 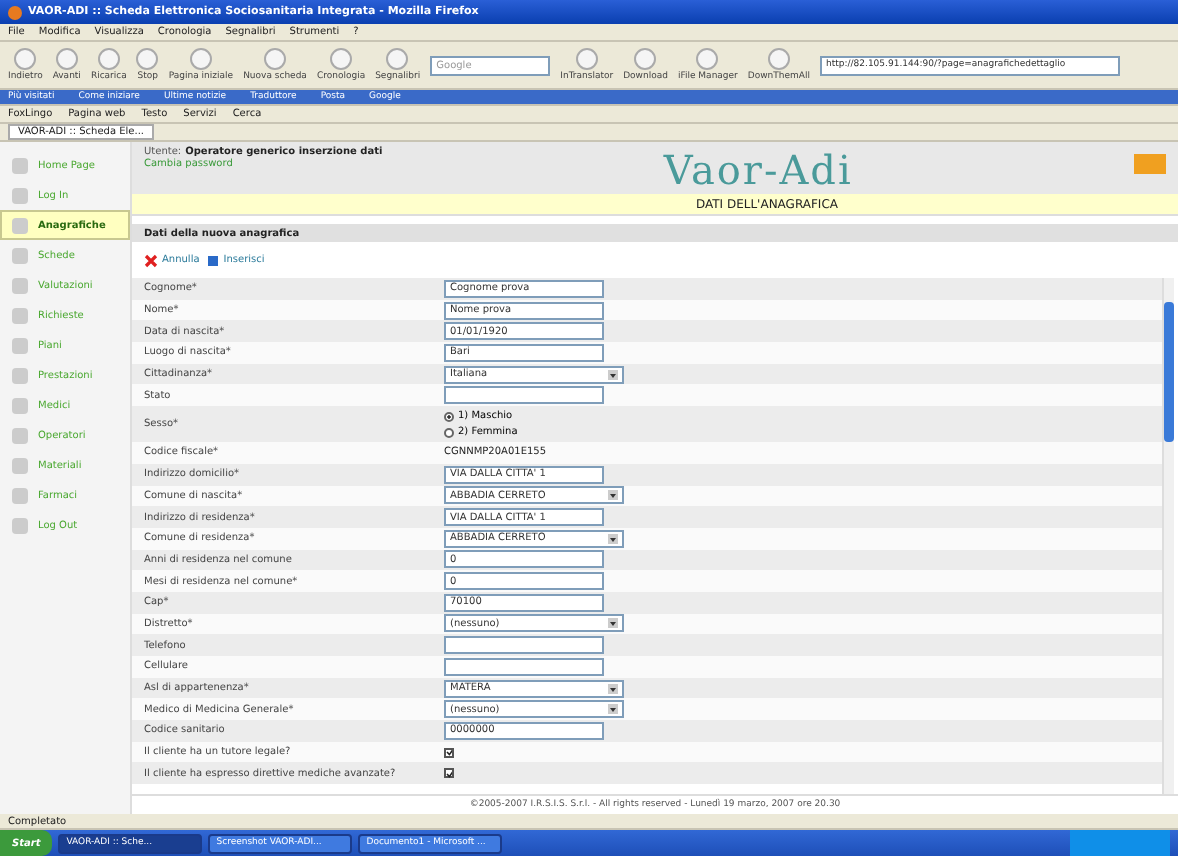 I want to click on system-tray, so click(x=1120, y=843).